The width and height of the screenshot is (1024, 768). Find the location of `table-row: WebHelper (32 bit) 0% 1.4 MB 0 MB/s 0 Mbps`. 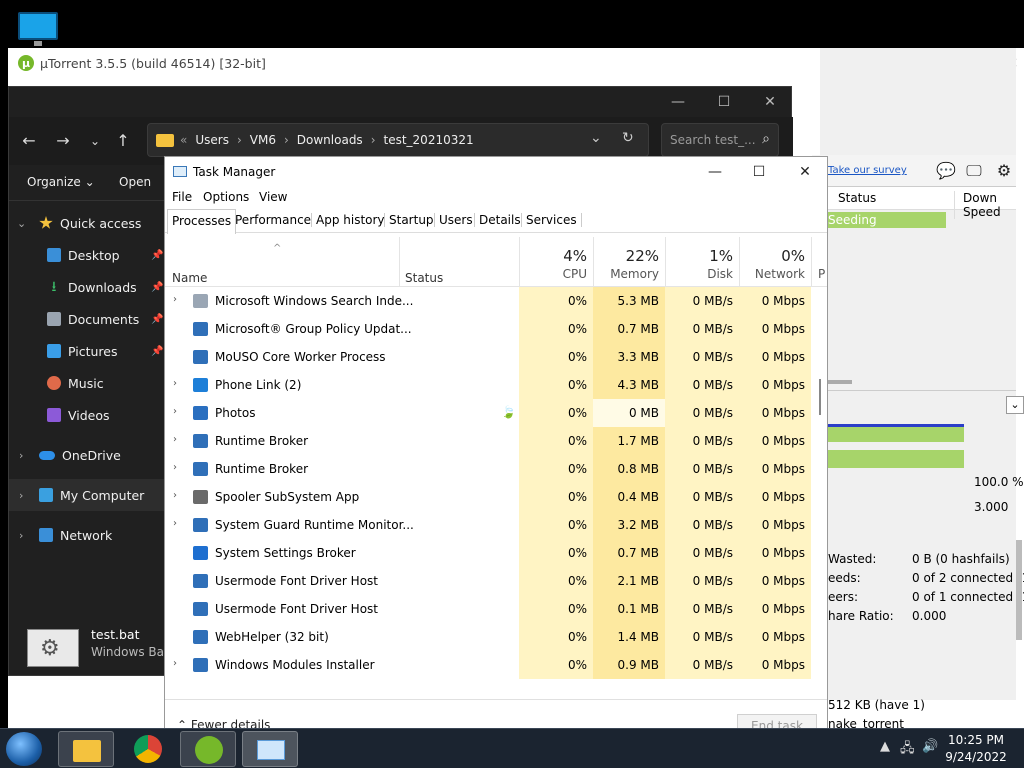

table-row: WebHelper (32 bit) 0% 1.4 MB 0 MB/s 0 Mbps is located at coordinates (496, 637).